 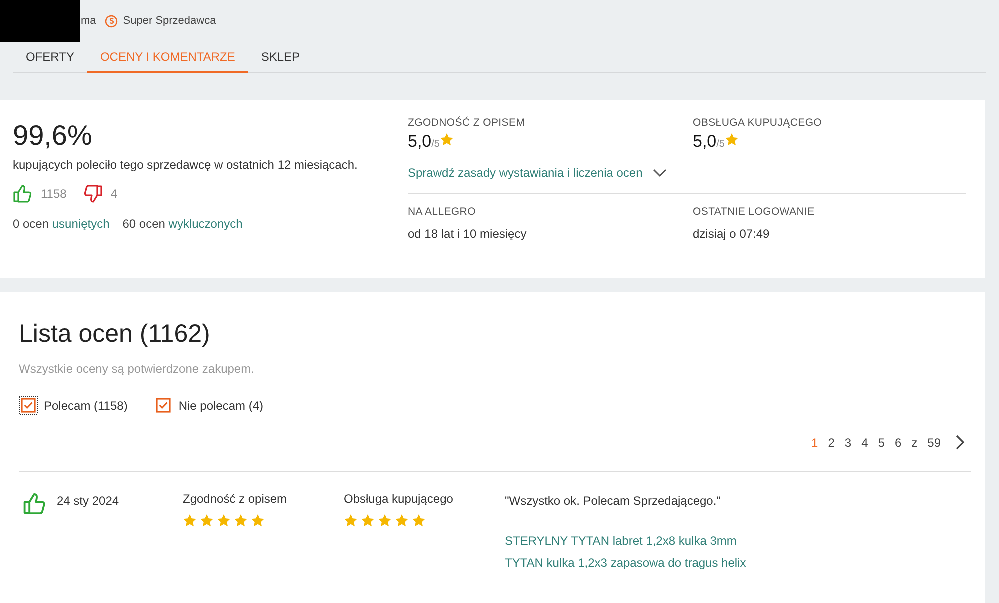 I want to click on seller-name: ma, so click(x=88, y=21).